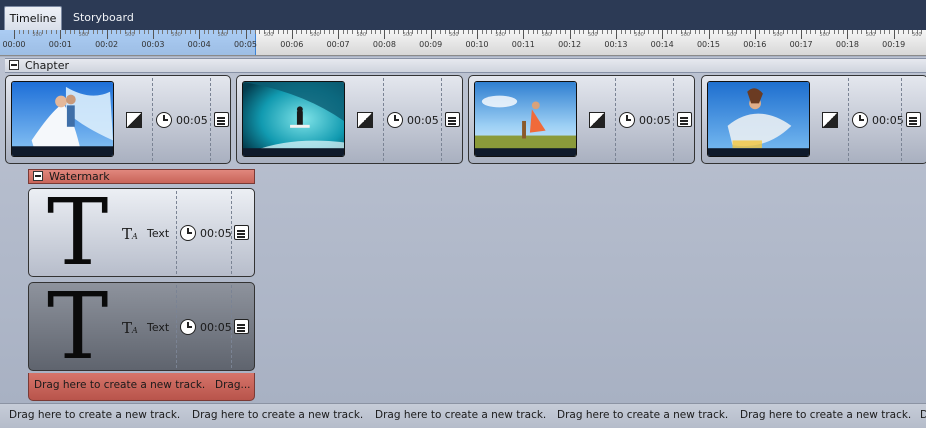 This screenshot has height=428, width=926. I want to click on chapter-clip-1: 00:05, so click(118, 119).